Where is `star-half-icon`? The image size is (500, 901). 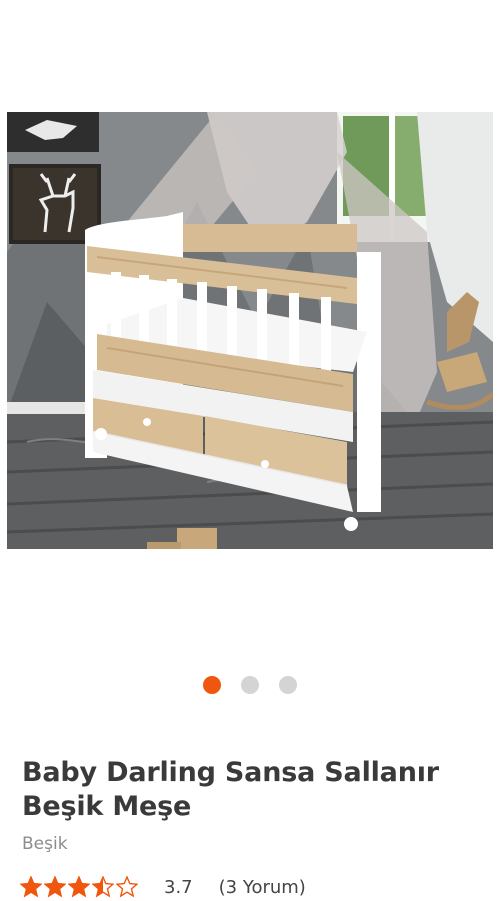
star-half-icon is located at coordinates (103, 887).